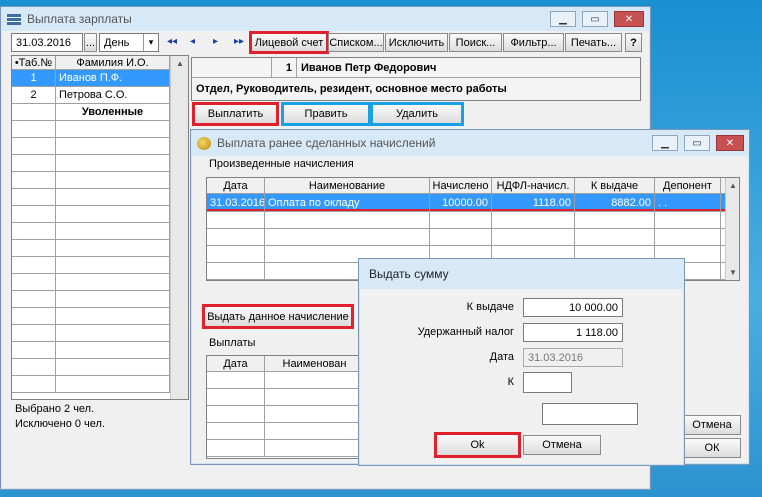 The width and height of the screenshot is (762, 497). I want to click on delete-button: Удалить, so click(417, 114).